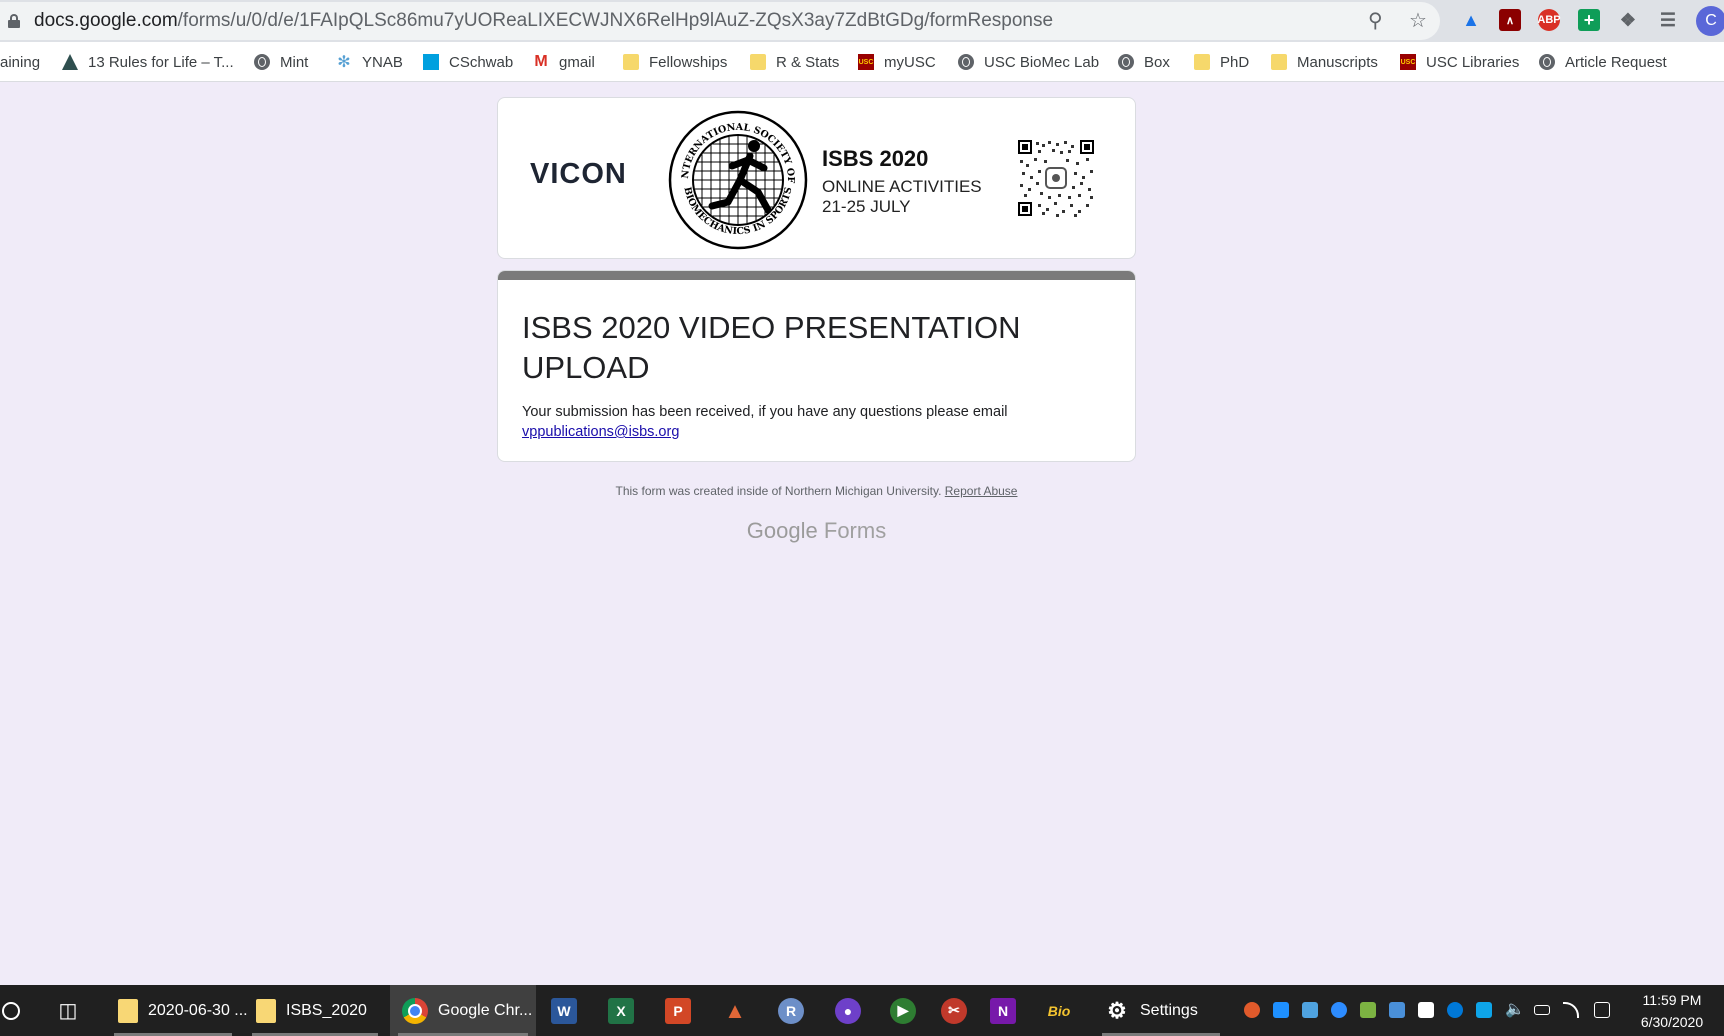  What do you see at coordinates (68, 1010) in the screenshot?
I see `task-view-button: ◫` at bounding box center [68, 1010].